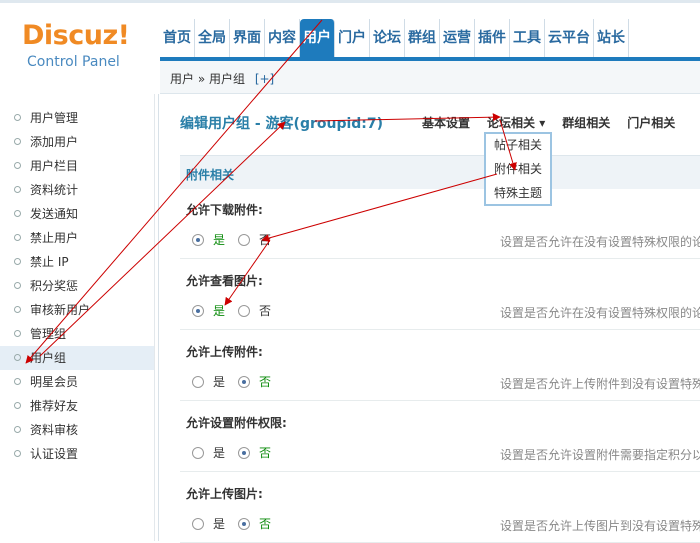 Image resolution: width=700 pixels, height=543 pixels. Describe the element at coordinates (446, 122) in the screenshot. I see `tab: 基本设置` at that location.